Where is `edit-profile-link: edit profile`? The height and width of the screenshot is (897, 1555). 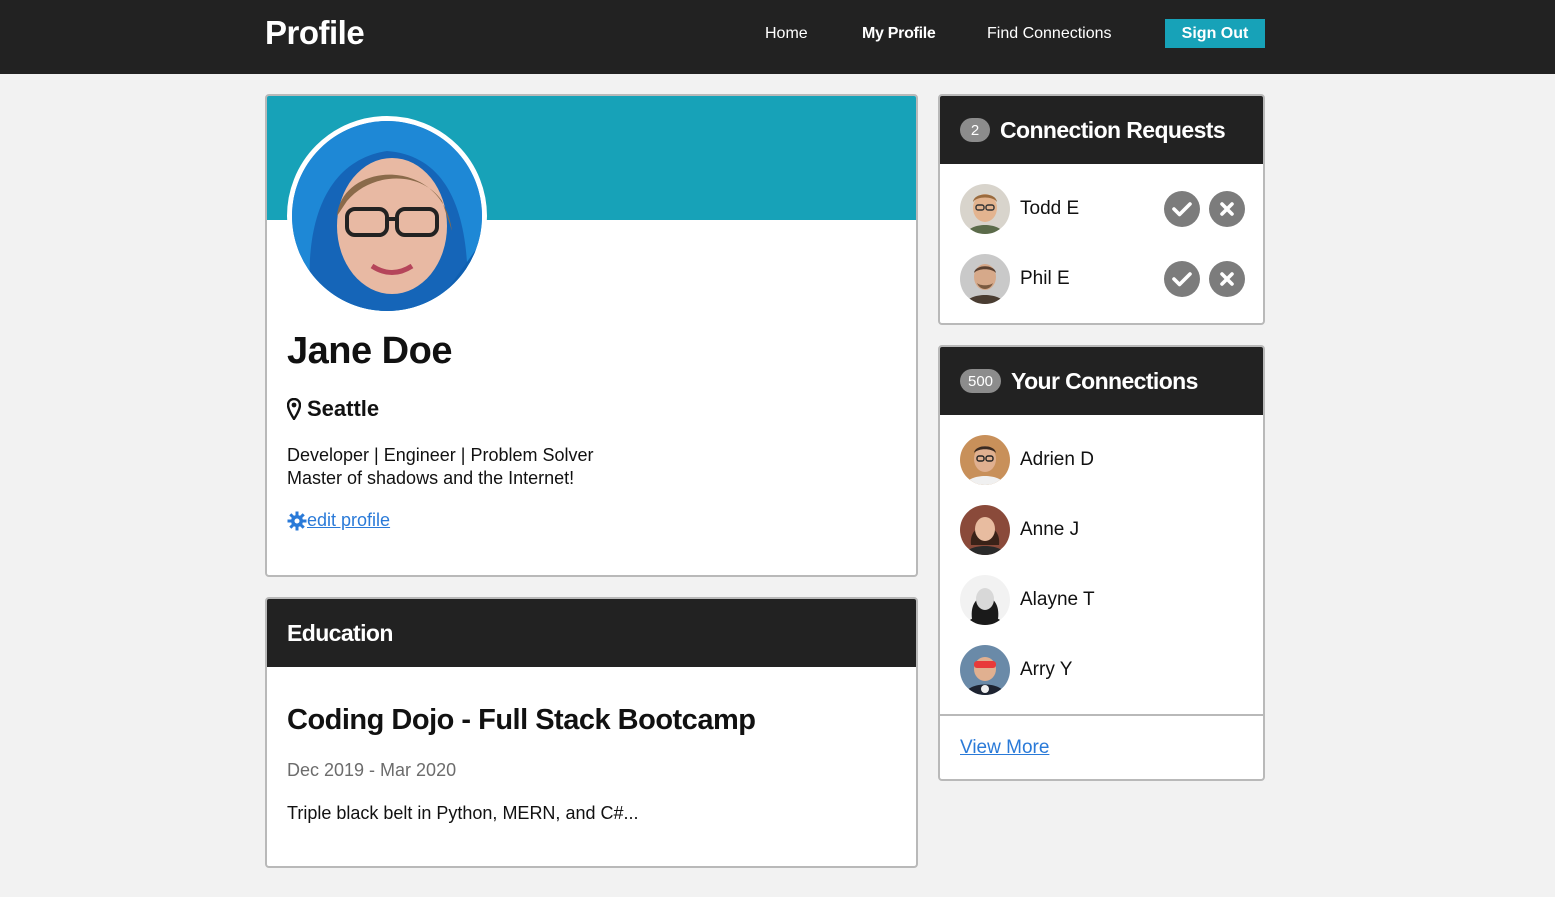
edit-profile-link: edit profile is located at coordinates (338, 520).